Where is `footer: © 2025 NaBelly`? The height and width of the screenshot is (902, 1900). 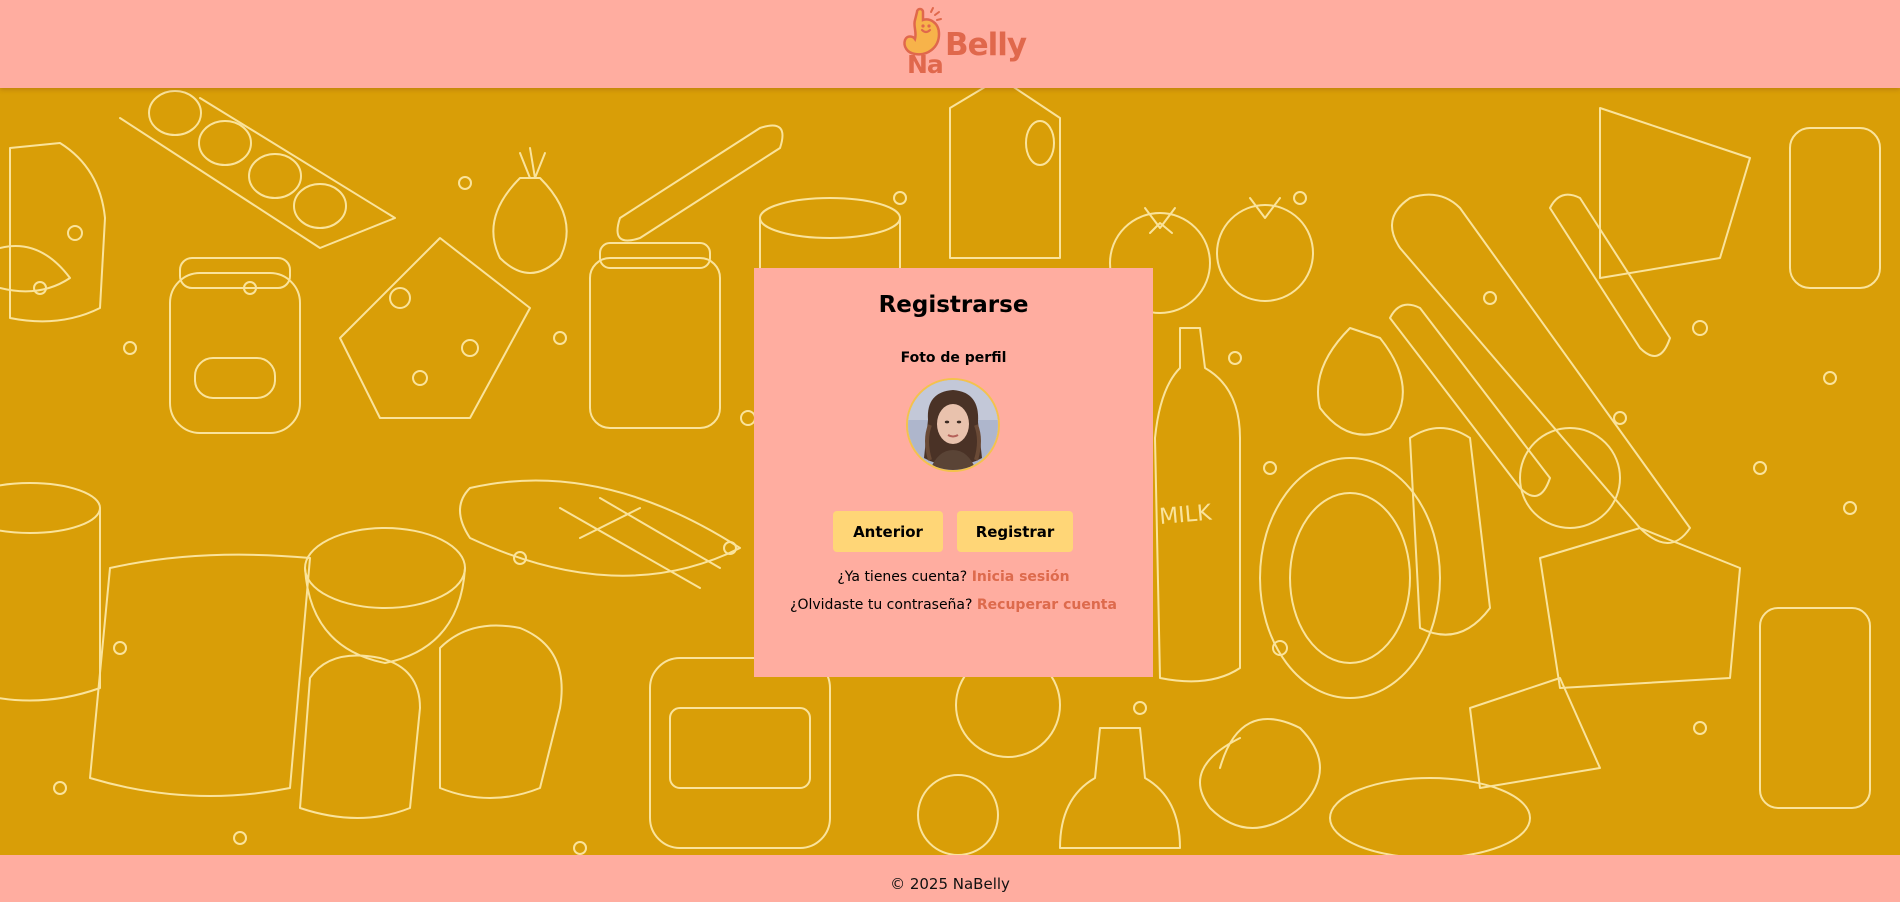 footer: © 2025 NaBelly is located at coordinates (950, 878).